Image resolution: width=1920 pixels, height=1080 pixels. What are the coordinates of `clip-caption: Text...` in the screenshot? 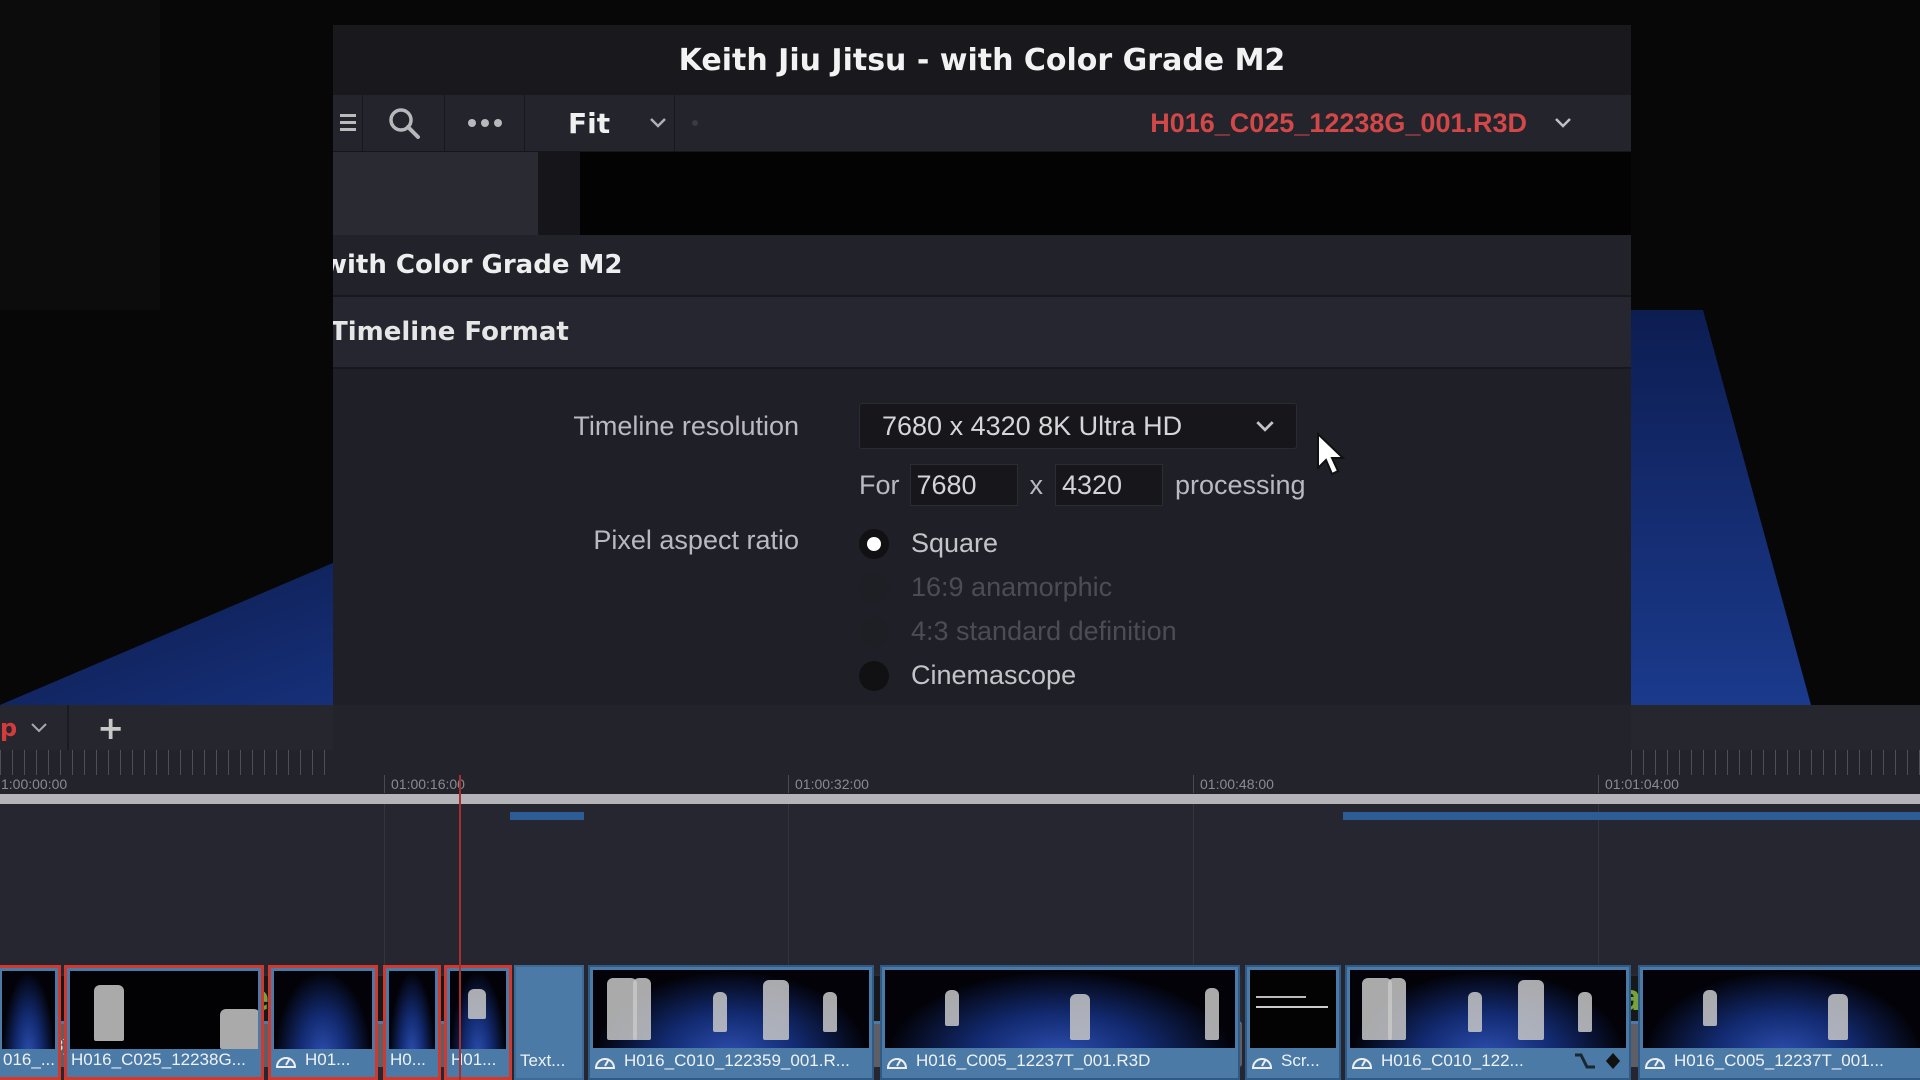 It's located at (549, 1061).